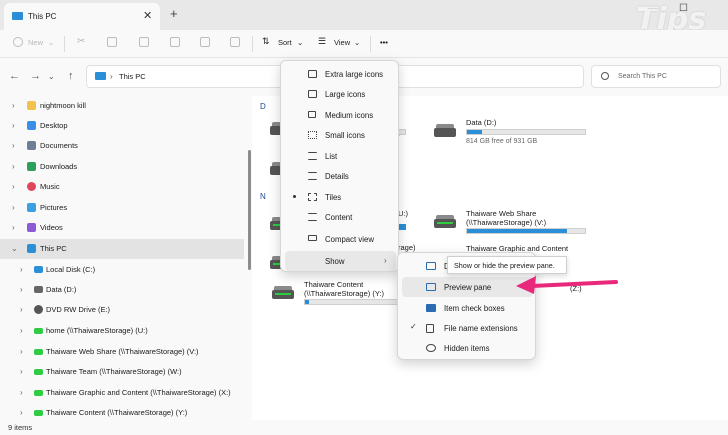  Describe the element at coordinates (82, 16) in the screenshot. I see `tab-this-pc: This PC ✕` at that location.